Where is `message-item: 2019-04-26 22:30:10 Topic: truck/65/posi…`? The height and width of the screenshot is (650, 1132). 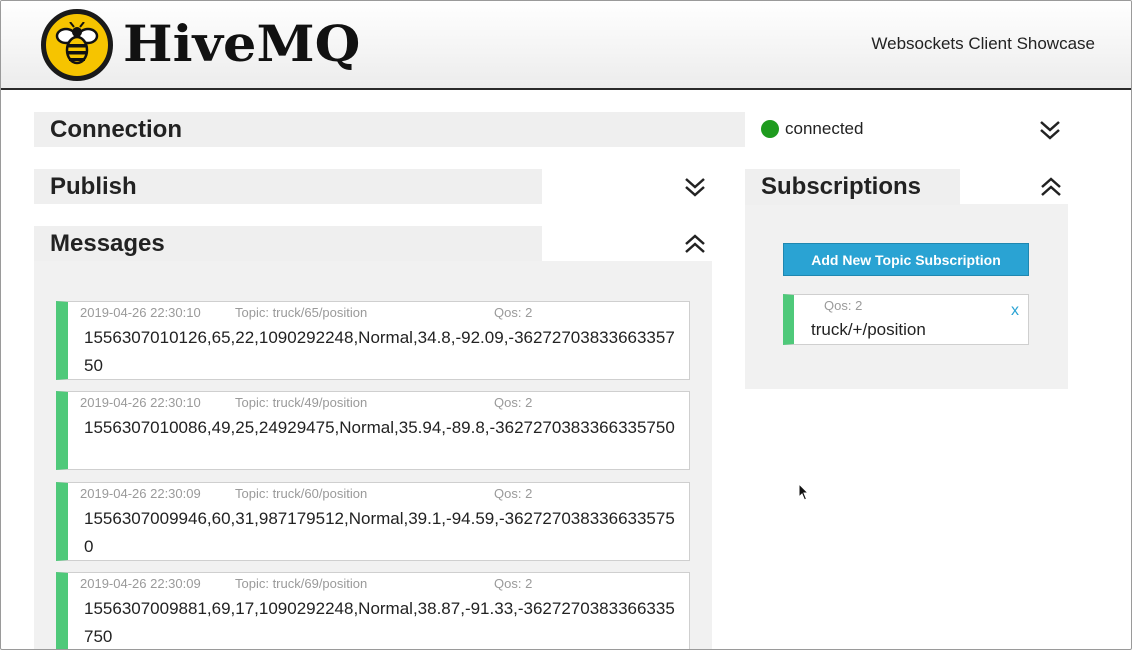
message-item: 2019-04-26 22:30:10 Topic: truck/65/posi… is located at coordinates (373, 340).